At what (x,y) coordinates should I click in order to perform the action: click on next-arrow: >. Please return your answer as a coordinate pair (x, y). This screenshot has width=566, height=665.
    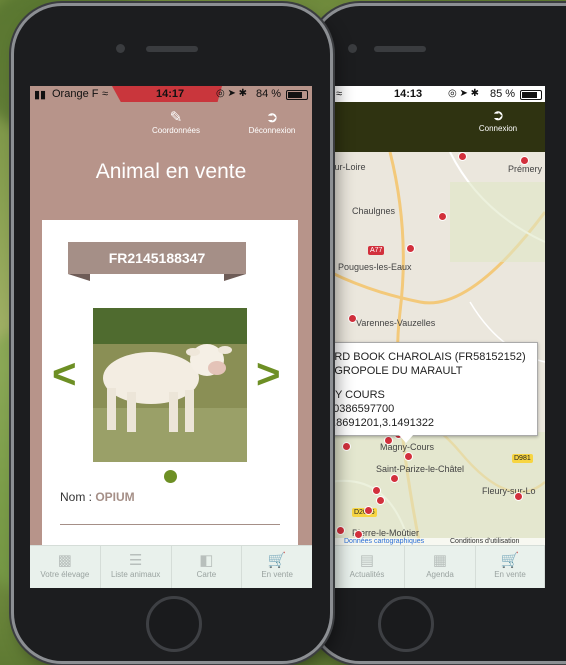
    Looking at the image, I should click on (268, 374).